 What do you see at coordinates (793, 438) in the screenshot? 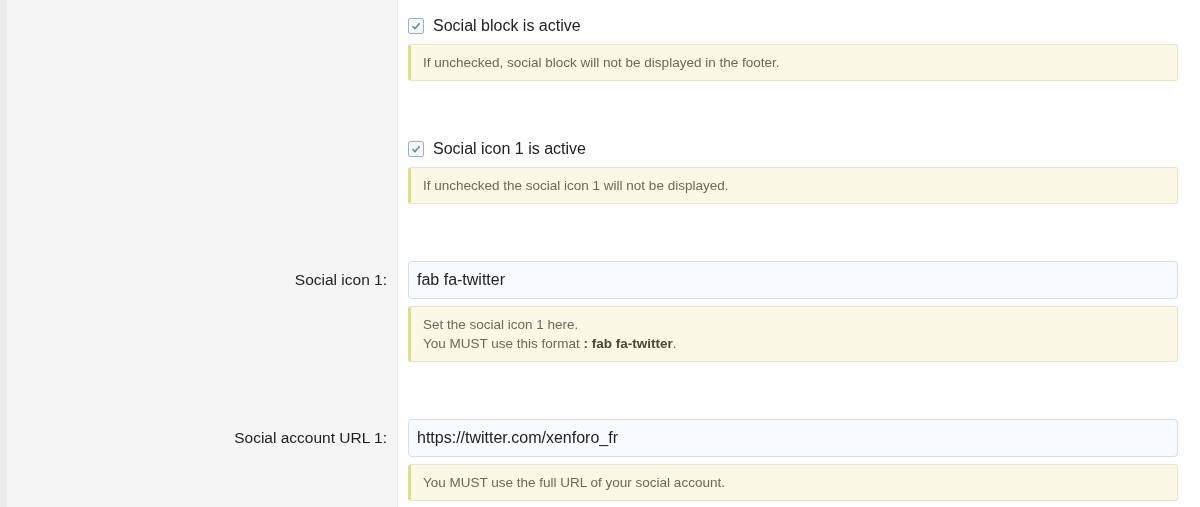
I see `input-field: https://twitter.com/xenforo_fr` at bounding box center [793, 438].